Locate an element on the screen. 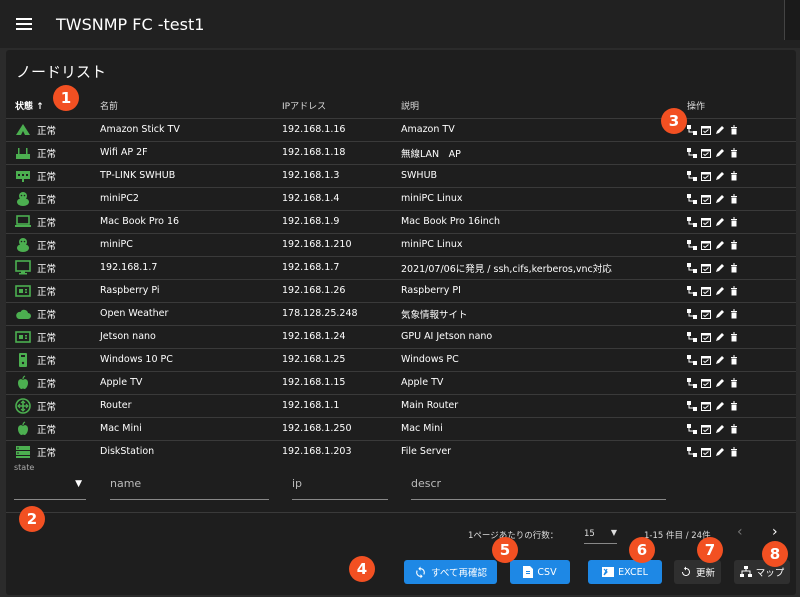  state-filter-select: ▼ is located at coordinates (50, 488).